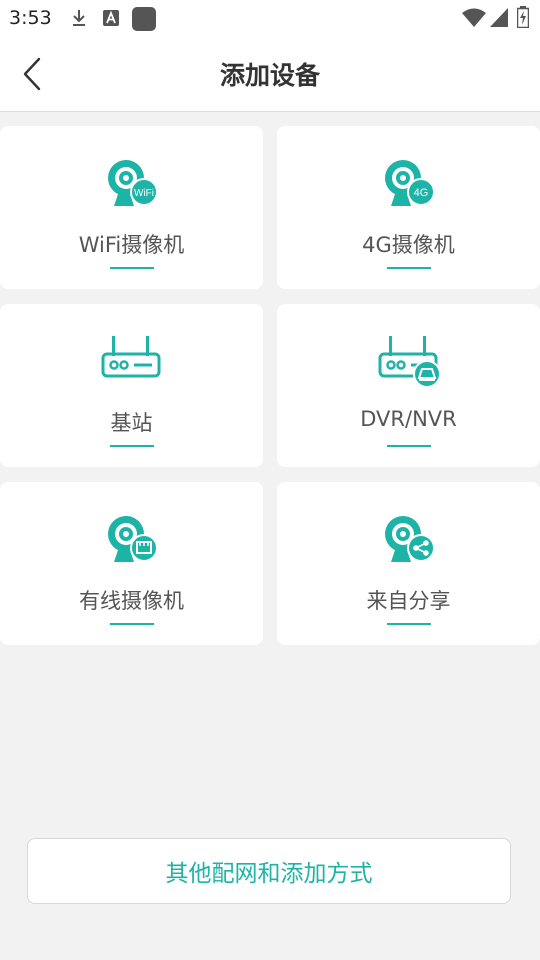  Describe the element at coordinates (409, 362) in the screenshot. I see `dvr-nvr-icon` at that location.